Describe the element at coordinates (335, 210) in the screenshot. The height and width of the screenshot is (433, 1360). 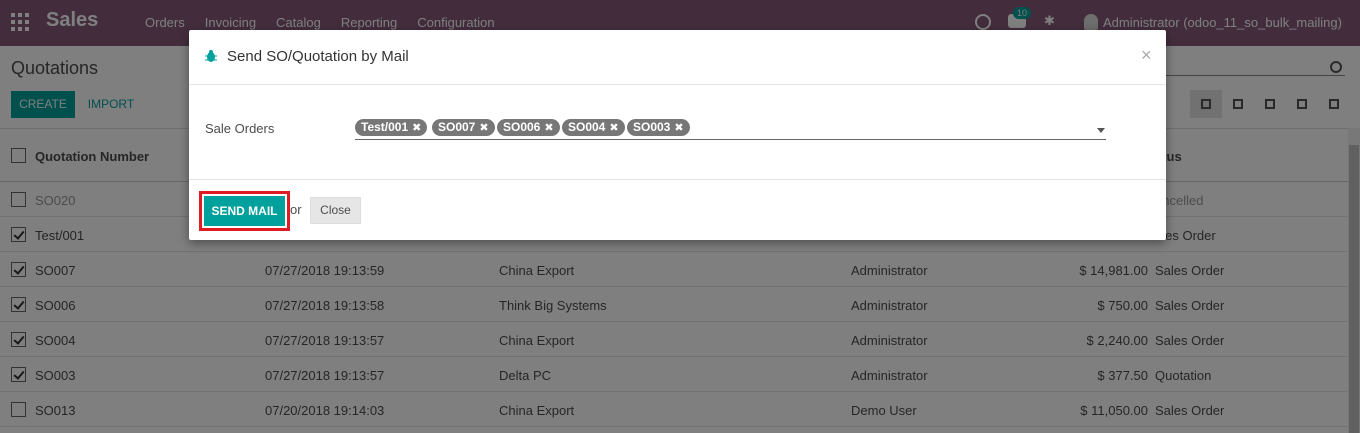
I see `close-button: Close` at that location.